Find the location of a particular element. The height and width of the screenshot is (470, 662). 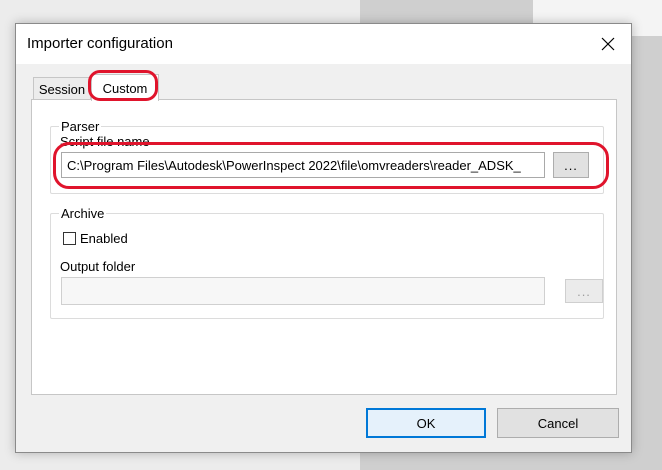

close-button is located at coordinates (608, 44).